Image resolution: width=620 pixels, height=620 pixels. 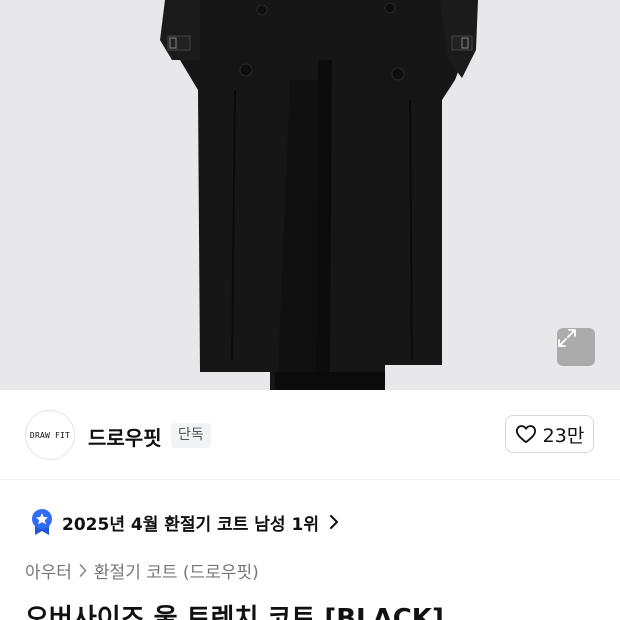 I want to click on chevron-right-icon, so click(x=334, y=522).